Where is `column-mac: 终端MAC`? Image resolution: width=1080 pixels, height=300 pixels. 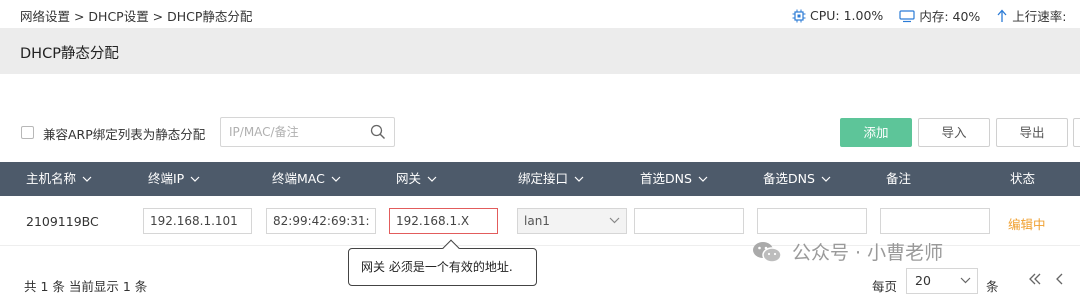 column-mac: 终端MAC is located at coordinates (306, 179).